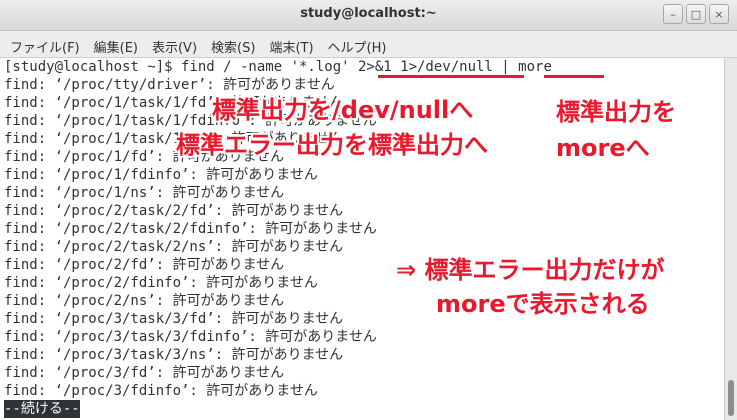 The height and width of the screenshot is (420, 737). What do you see at coordinates (42, 409) in the screenshot?
I see `pager-prompt: --続ける--` at bounding box center [42, 409].